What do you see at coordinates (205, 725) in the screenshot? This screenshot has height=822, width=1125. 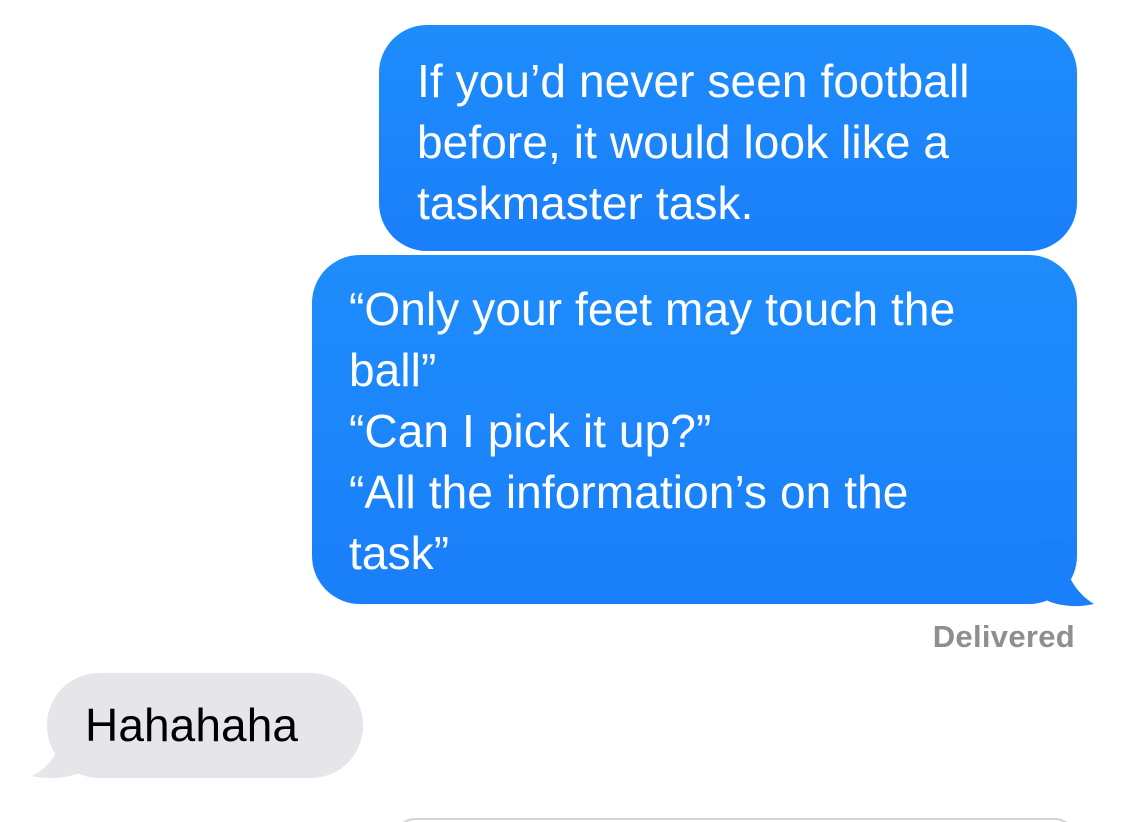 I see `incoming-message-bubble: Hahahaha` at bounding box center [205, 725].